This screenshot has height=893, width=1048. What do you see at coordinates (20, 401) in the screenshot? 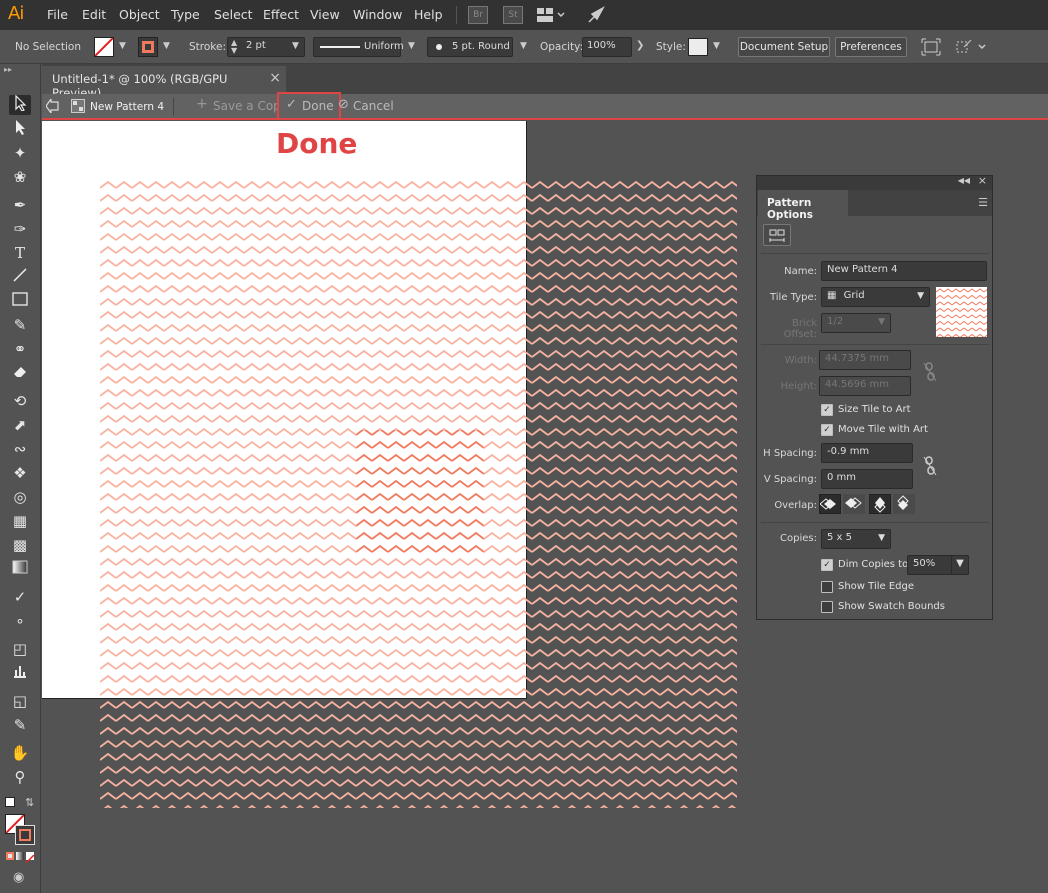
I see `rotate-tool-icon: ⟲` at bounding box center [20, 401].